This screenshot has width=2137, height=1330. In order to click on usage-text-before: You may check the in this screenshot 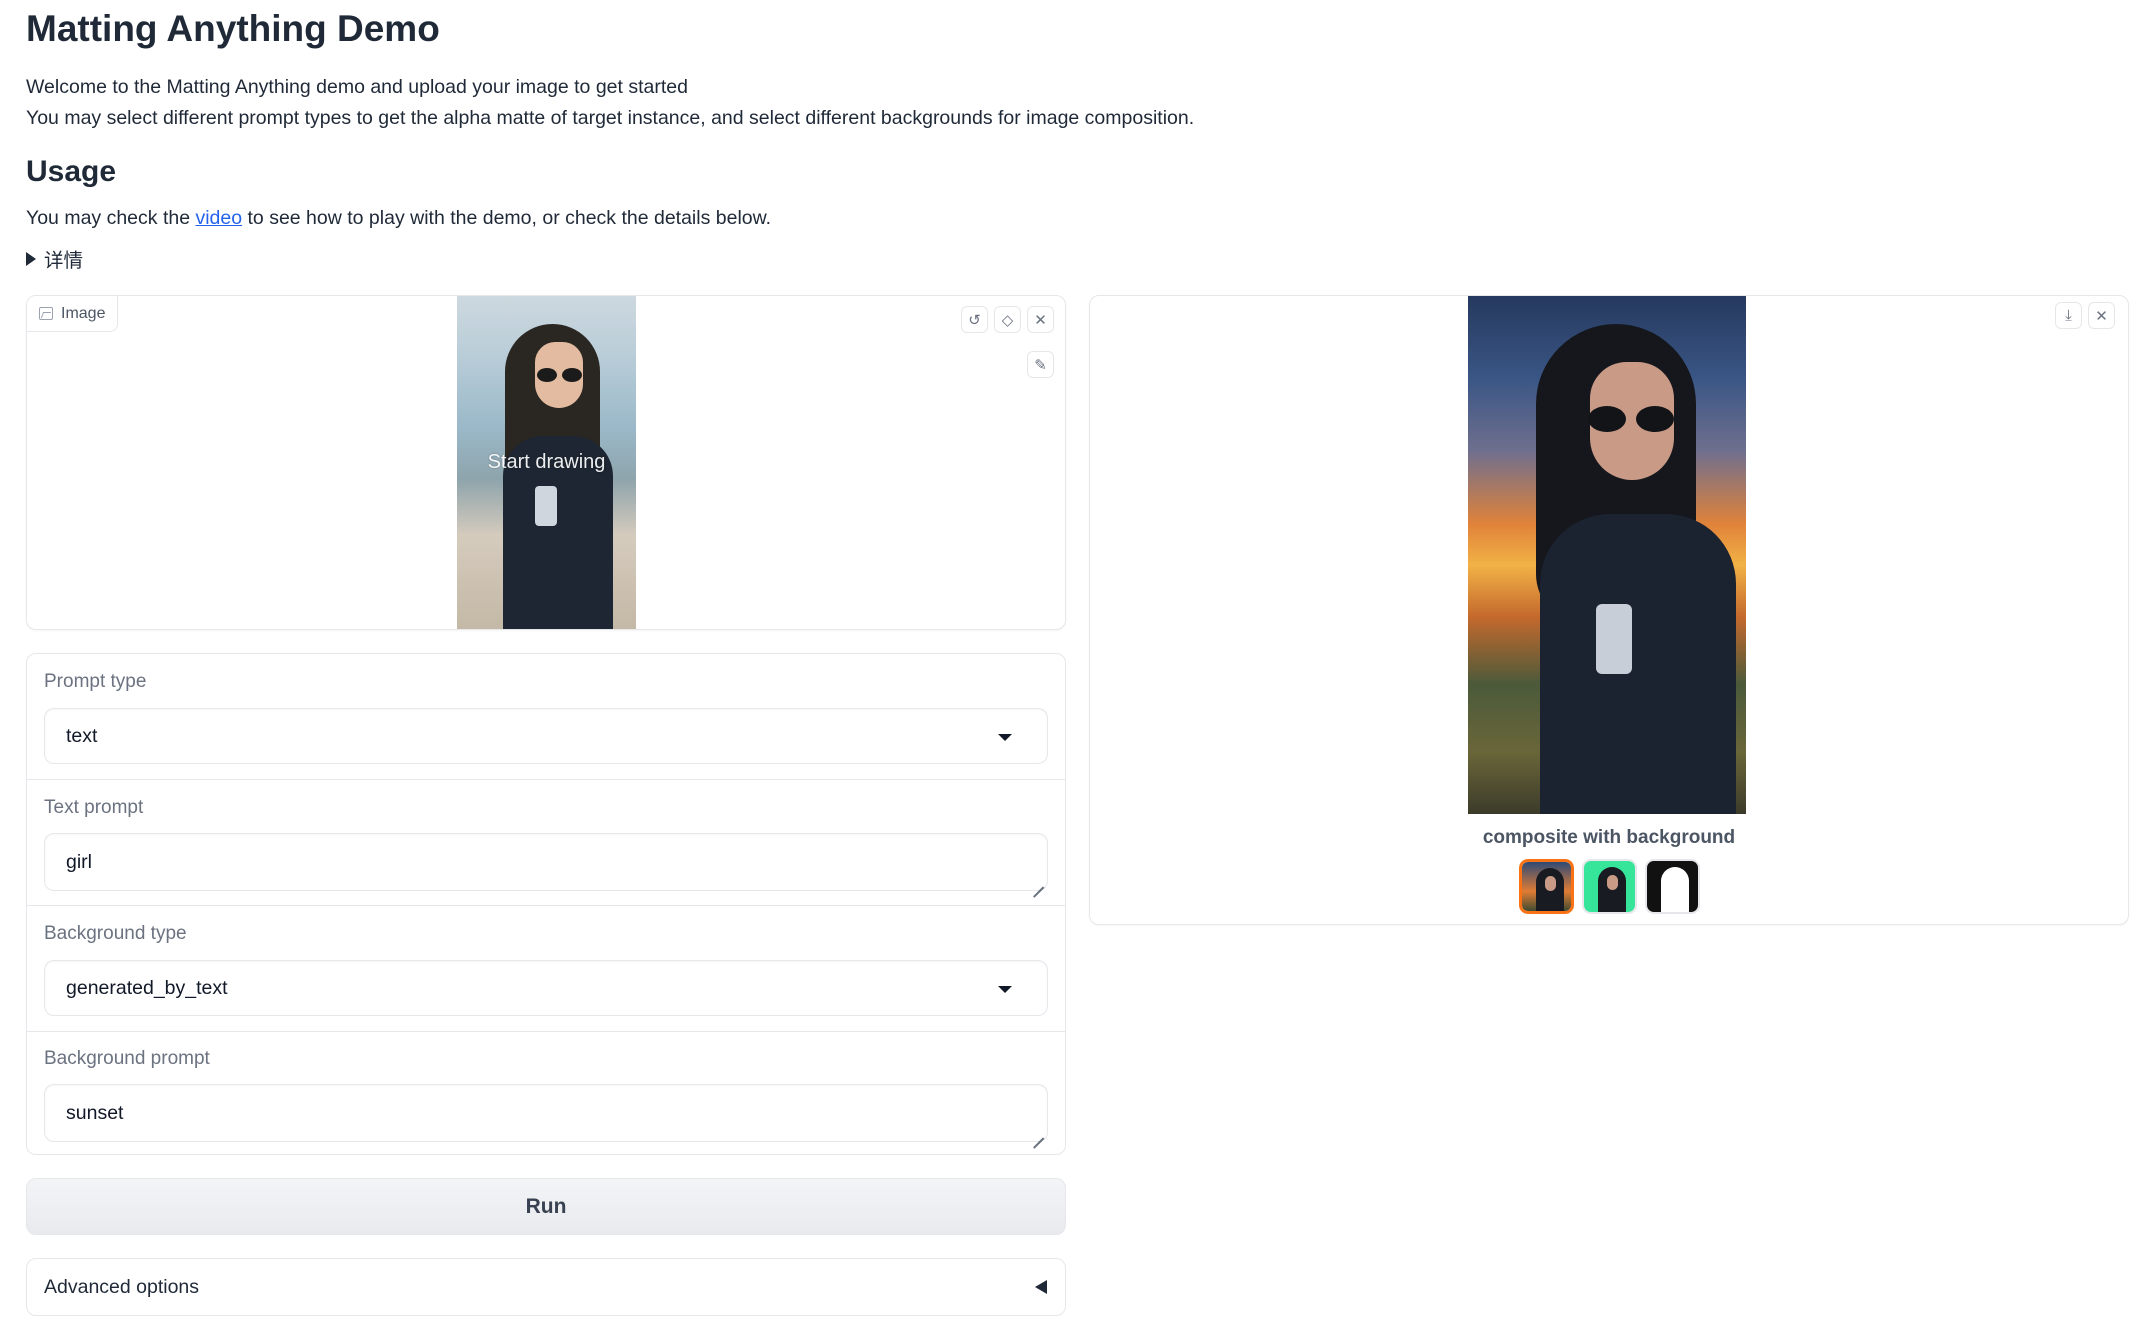, I will do `click(111, 218)`.